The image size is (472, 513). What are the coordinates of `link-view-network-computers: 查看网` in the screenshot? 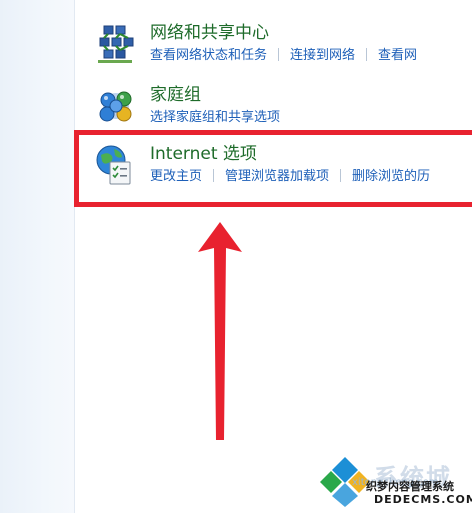 It's located at (397, 55).